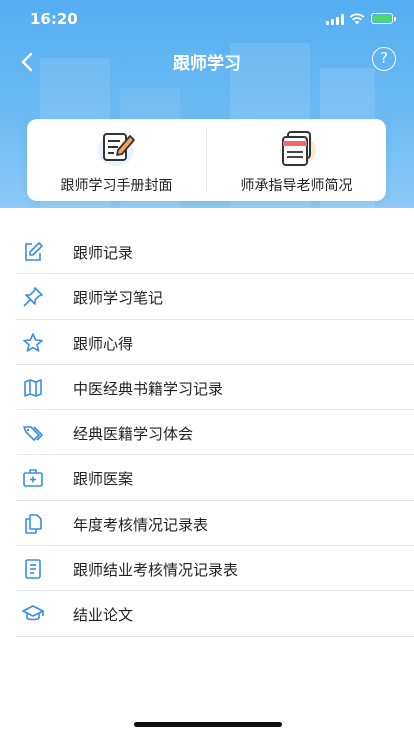  Describe the element at coordinates (118, 298) in the screenshot. I see `menu-item-label: 跟师学习笔记` at that location.